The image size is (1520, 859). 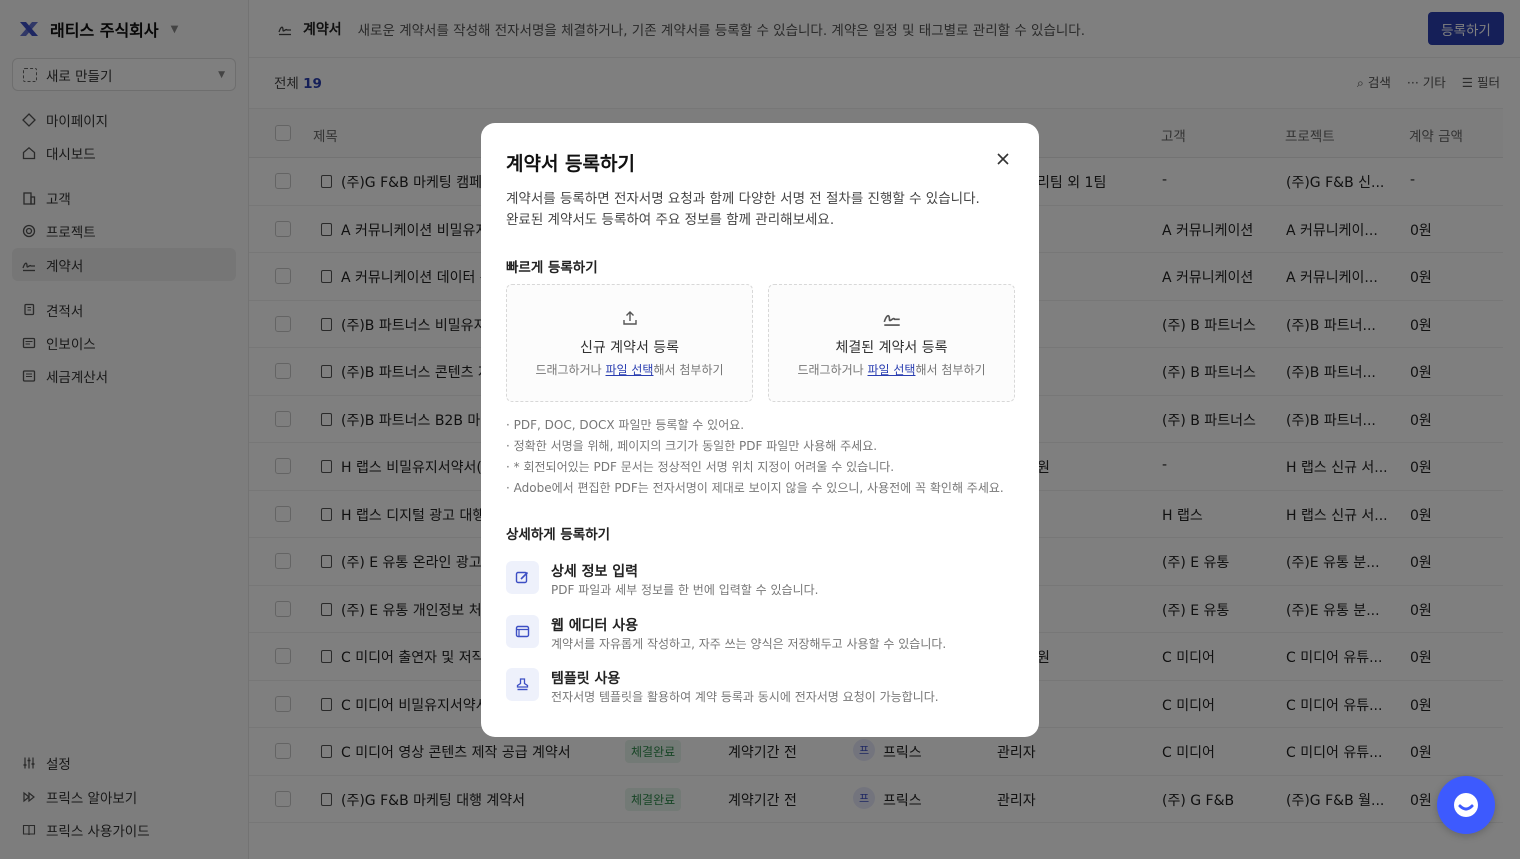 What do you see at coordinates (625, 425) in the screenshot?
I see `note-item: · PDF, DOC, DOCX 파일만 등록할 수 있어요.` at bounding box center [625, 425].